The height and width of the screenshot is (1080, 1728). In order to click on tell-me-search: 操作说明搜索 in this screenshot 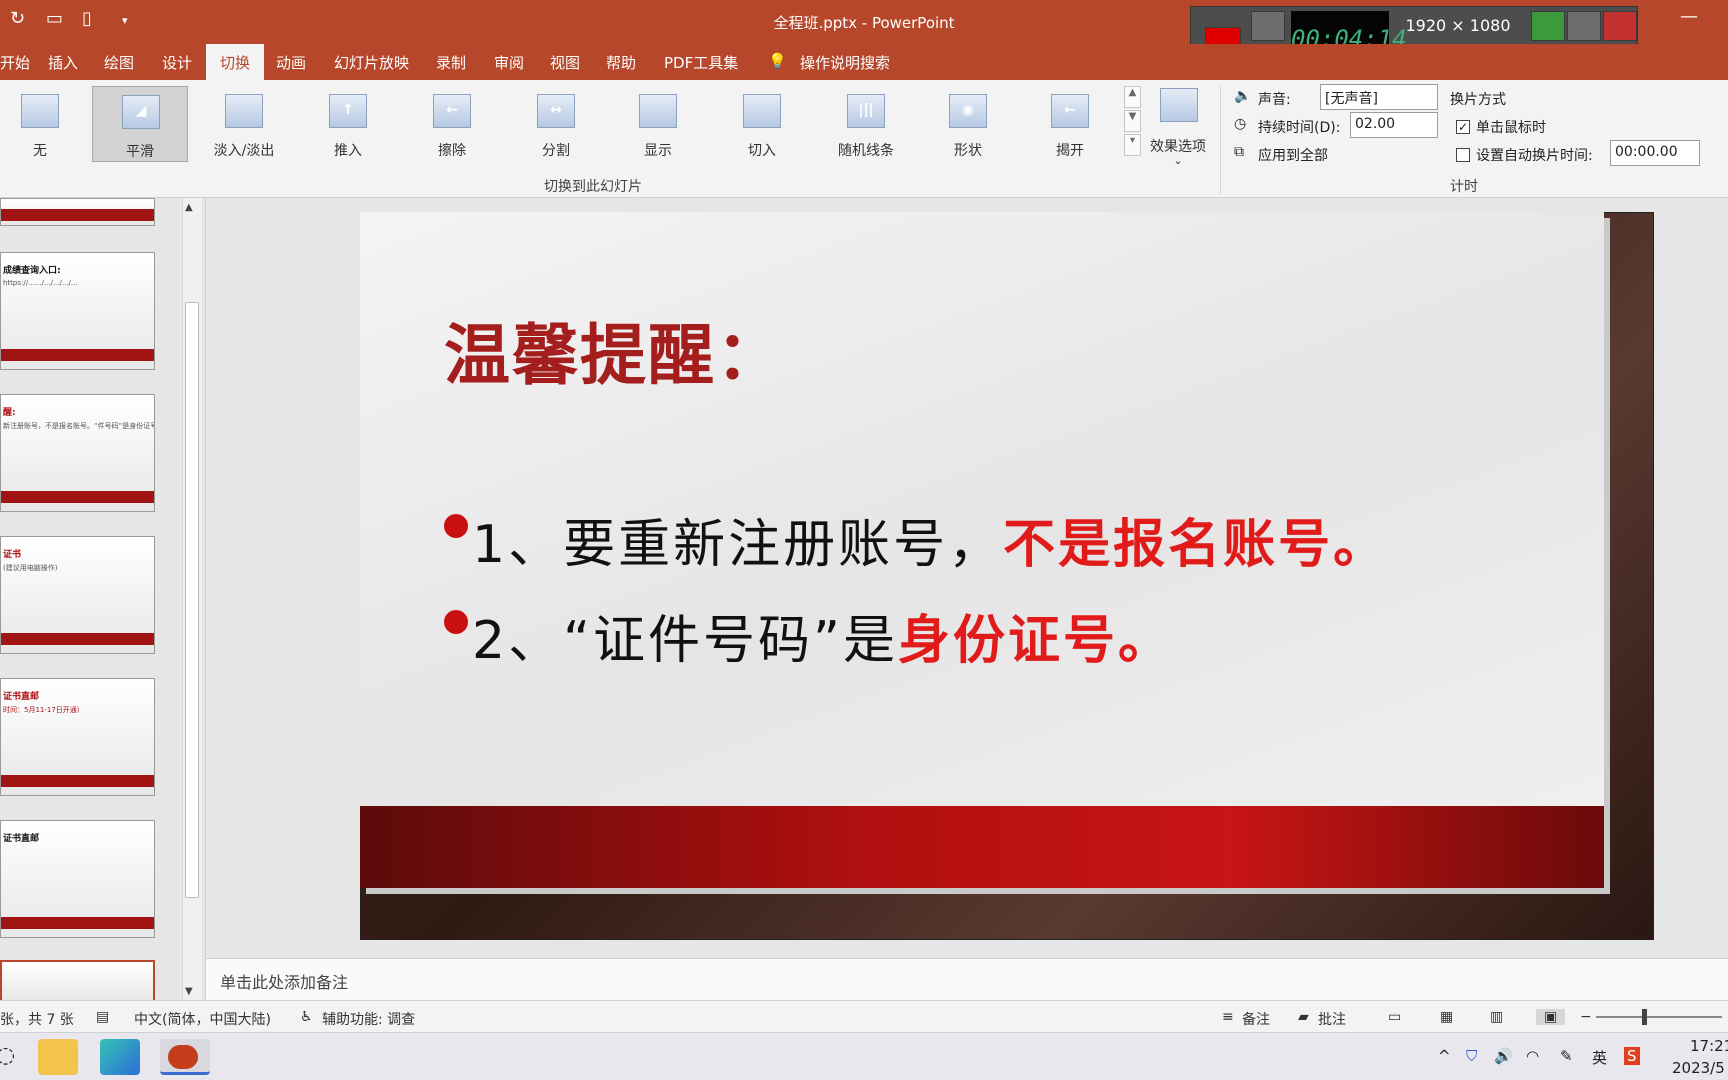, I will do `click(845, 62)`.